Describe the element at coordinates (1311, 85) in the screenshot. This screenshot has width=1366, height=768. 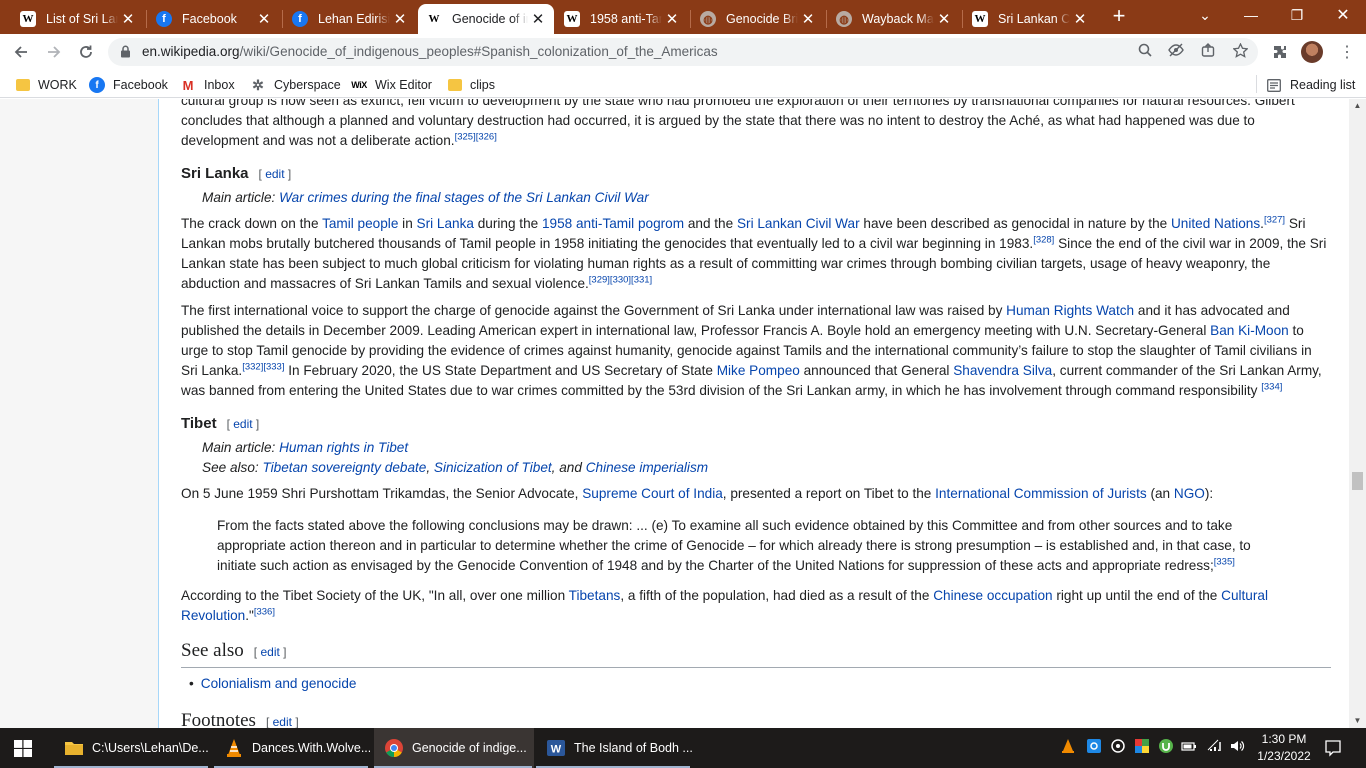
I see `reading-list-button: Reading list` at that location.